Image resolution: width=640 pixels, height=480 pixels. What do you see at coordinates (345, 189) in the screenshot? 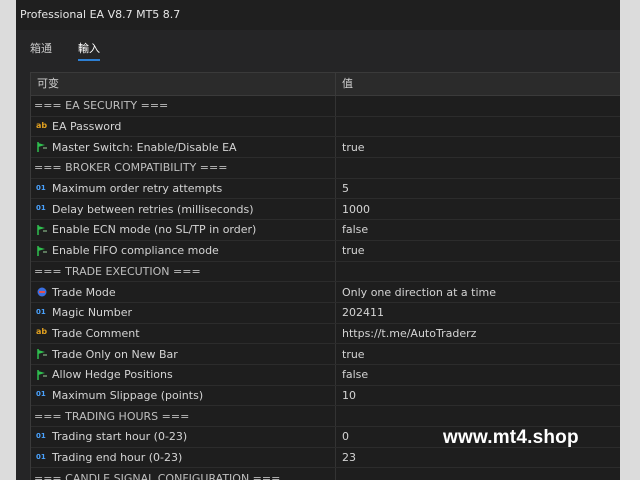
I see `parameter-value: 5` at bounding box center [345, 189].